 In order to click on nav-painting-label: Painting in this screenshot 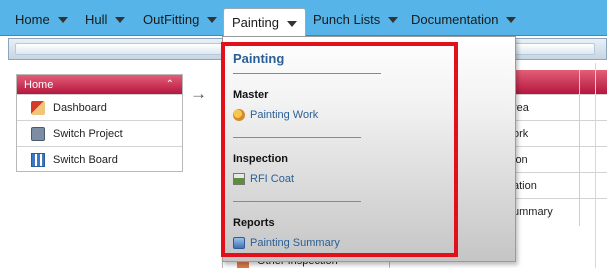, I will do `click(255, 22)`.